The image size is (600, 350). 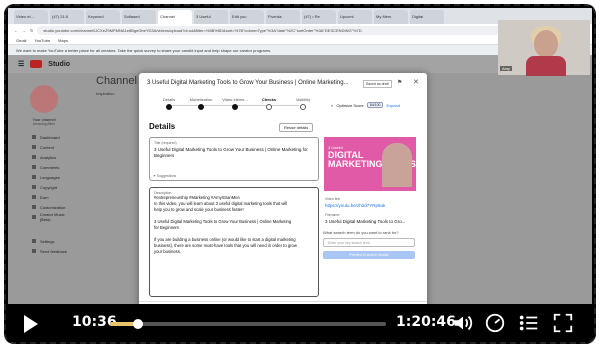 I want to click on browser-tab: Digital, so click(x=427, y=17).